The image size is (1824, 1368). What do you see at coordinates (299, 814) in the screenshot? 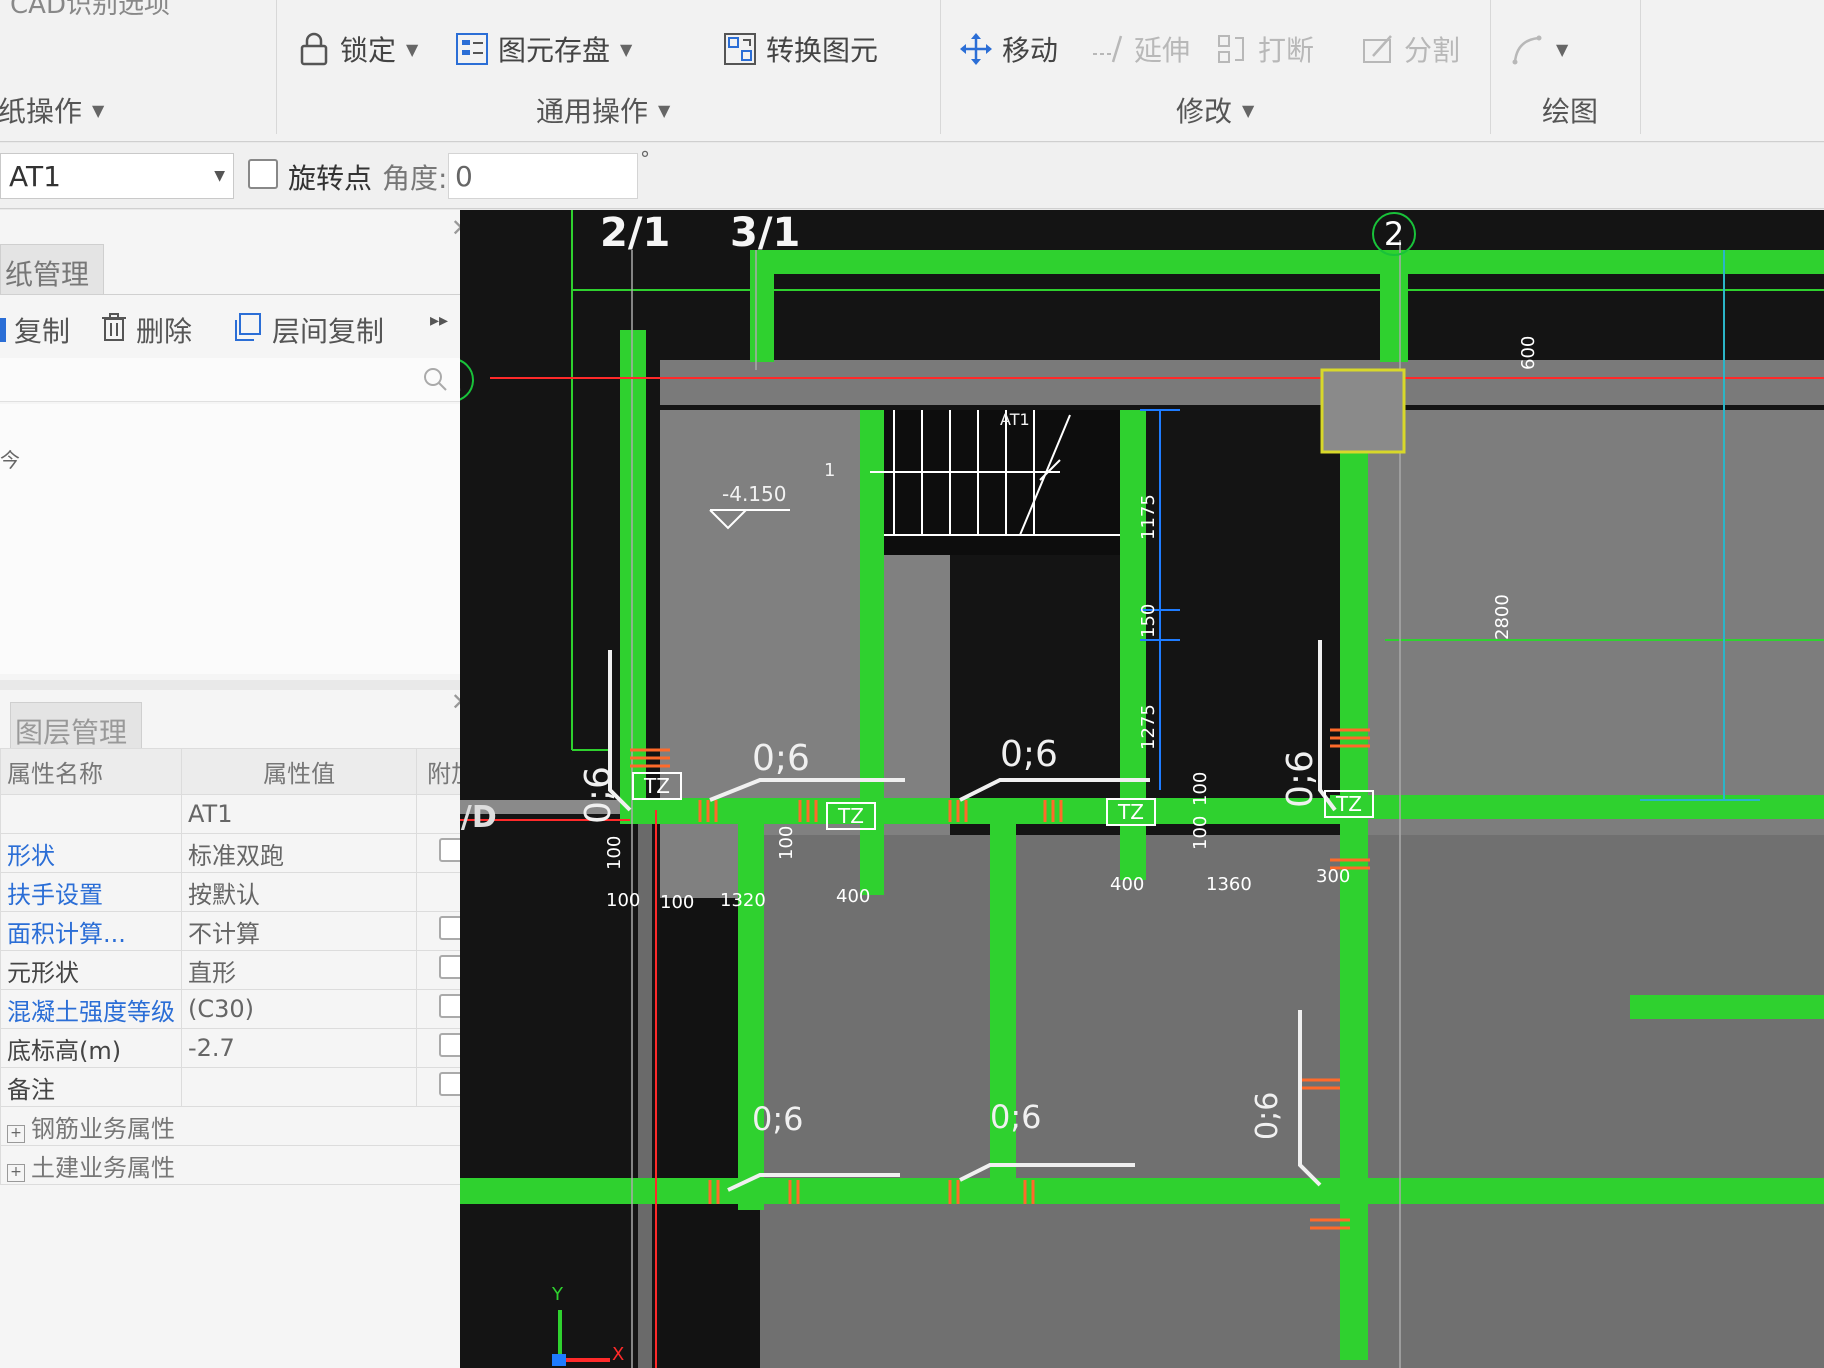
I see `property-value: AT1` at bounding box center [299, 814].